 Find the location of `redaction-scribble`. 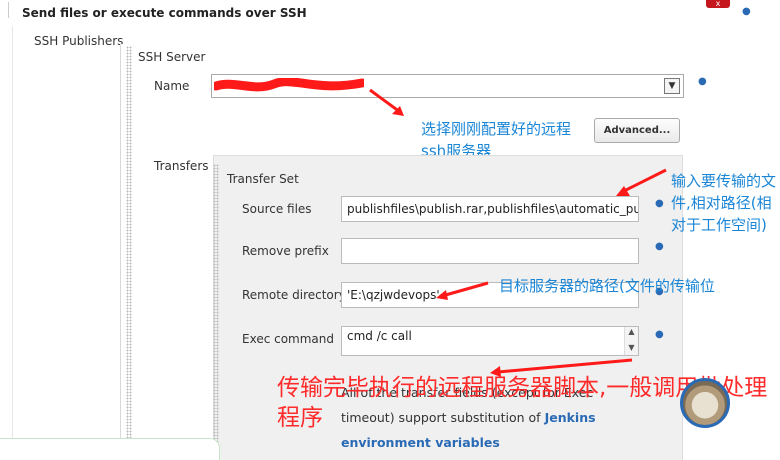

redaction-scribble is located at coordinates (289, 85).